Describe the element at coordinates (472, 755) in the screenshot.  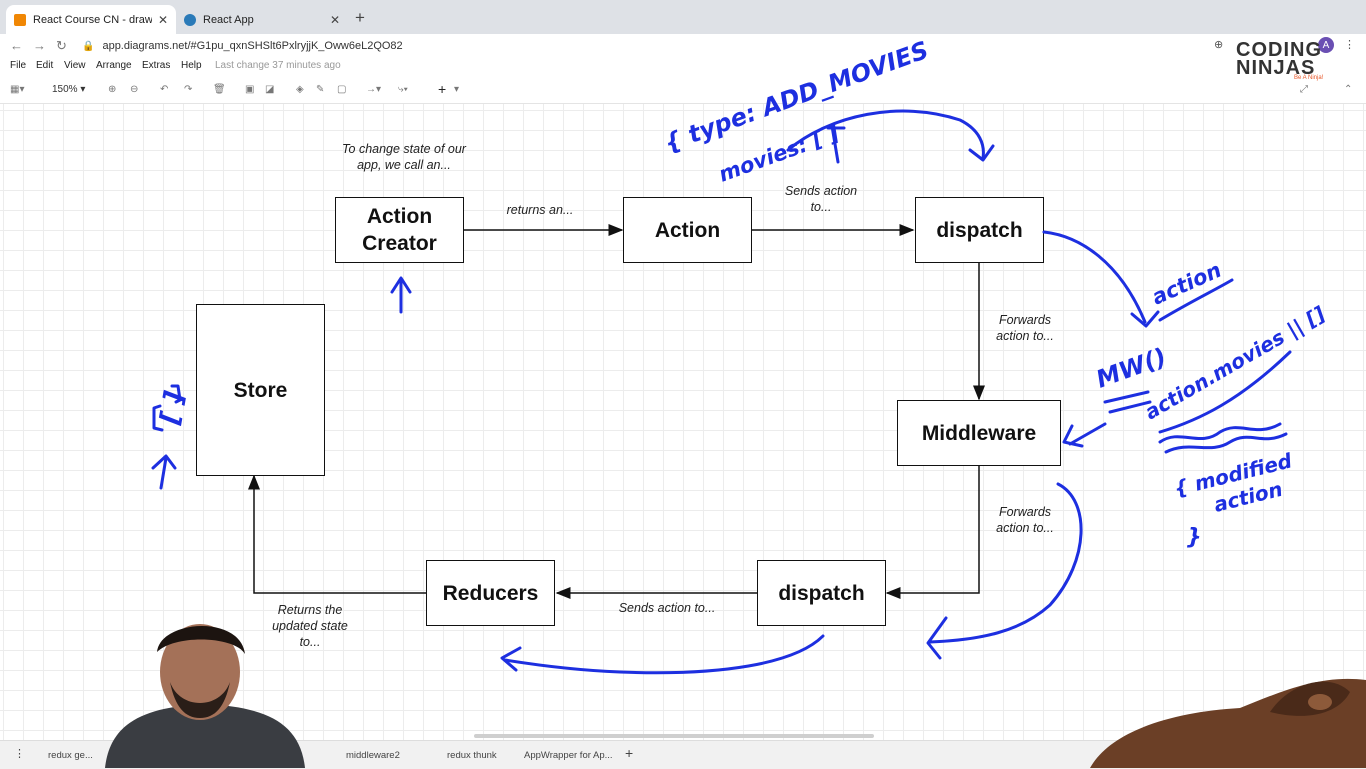
I see `page-tab-redux-thunk: redux thunk` at that location.